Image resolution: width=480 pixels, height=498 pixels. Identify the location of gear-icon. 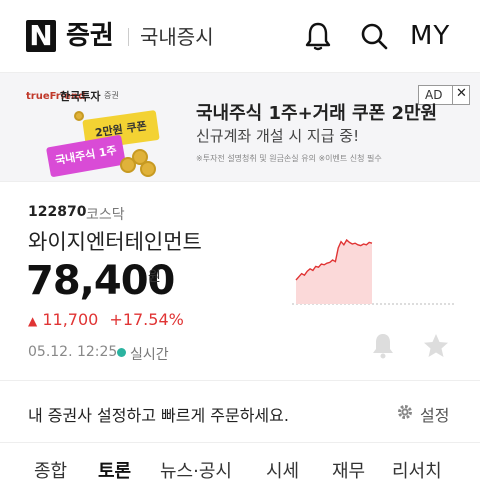
(405, 412).